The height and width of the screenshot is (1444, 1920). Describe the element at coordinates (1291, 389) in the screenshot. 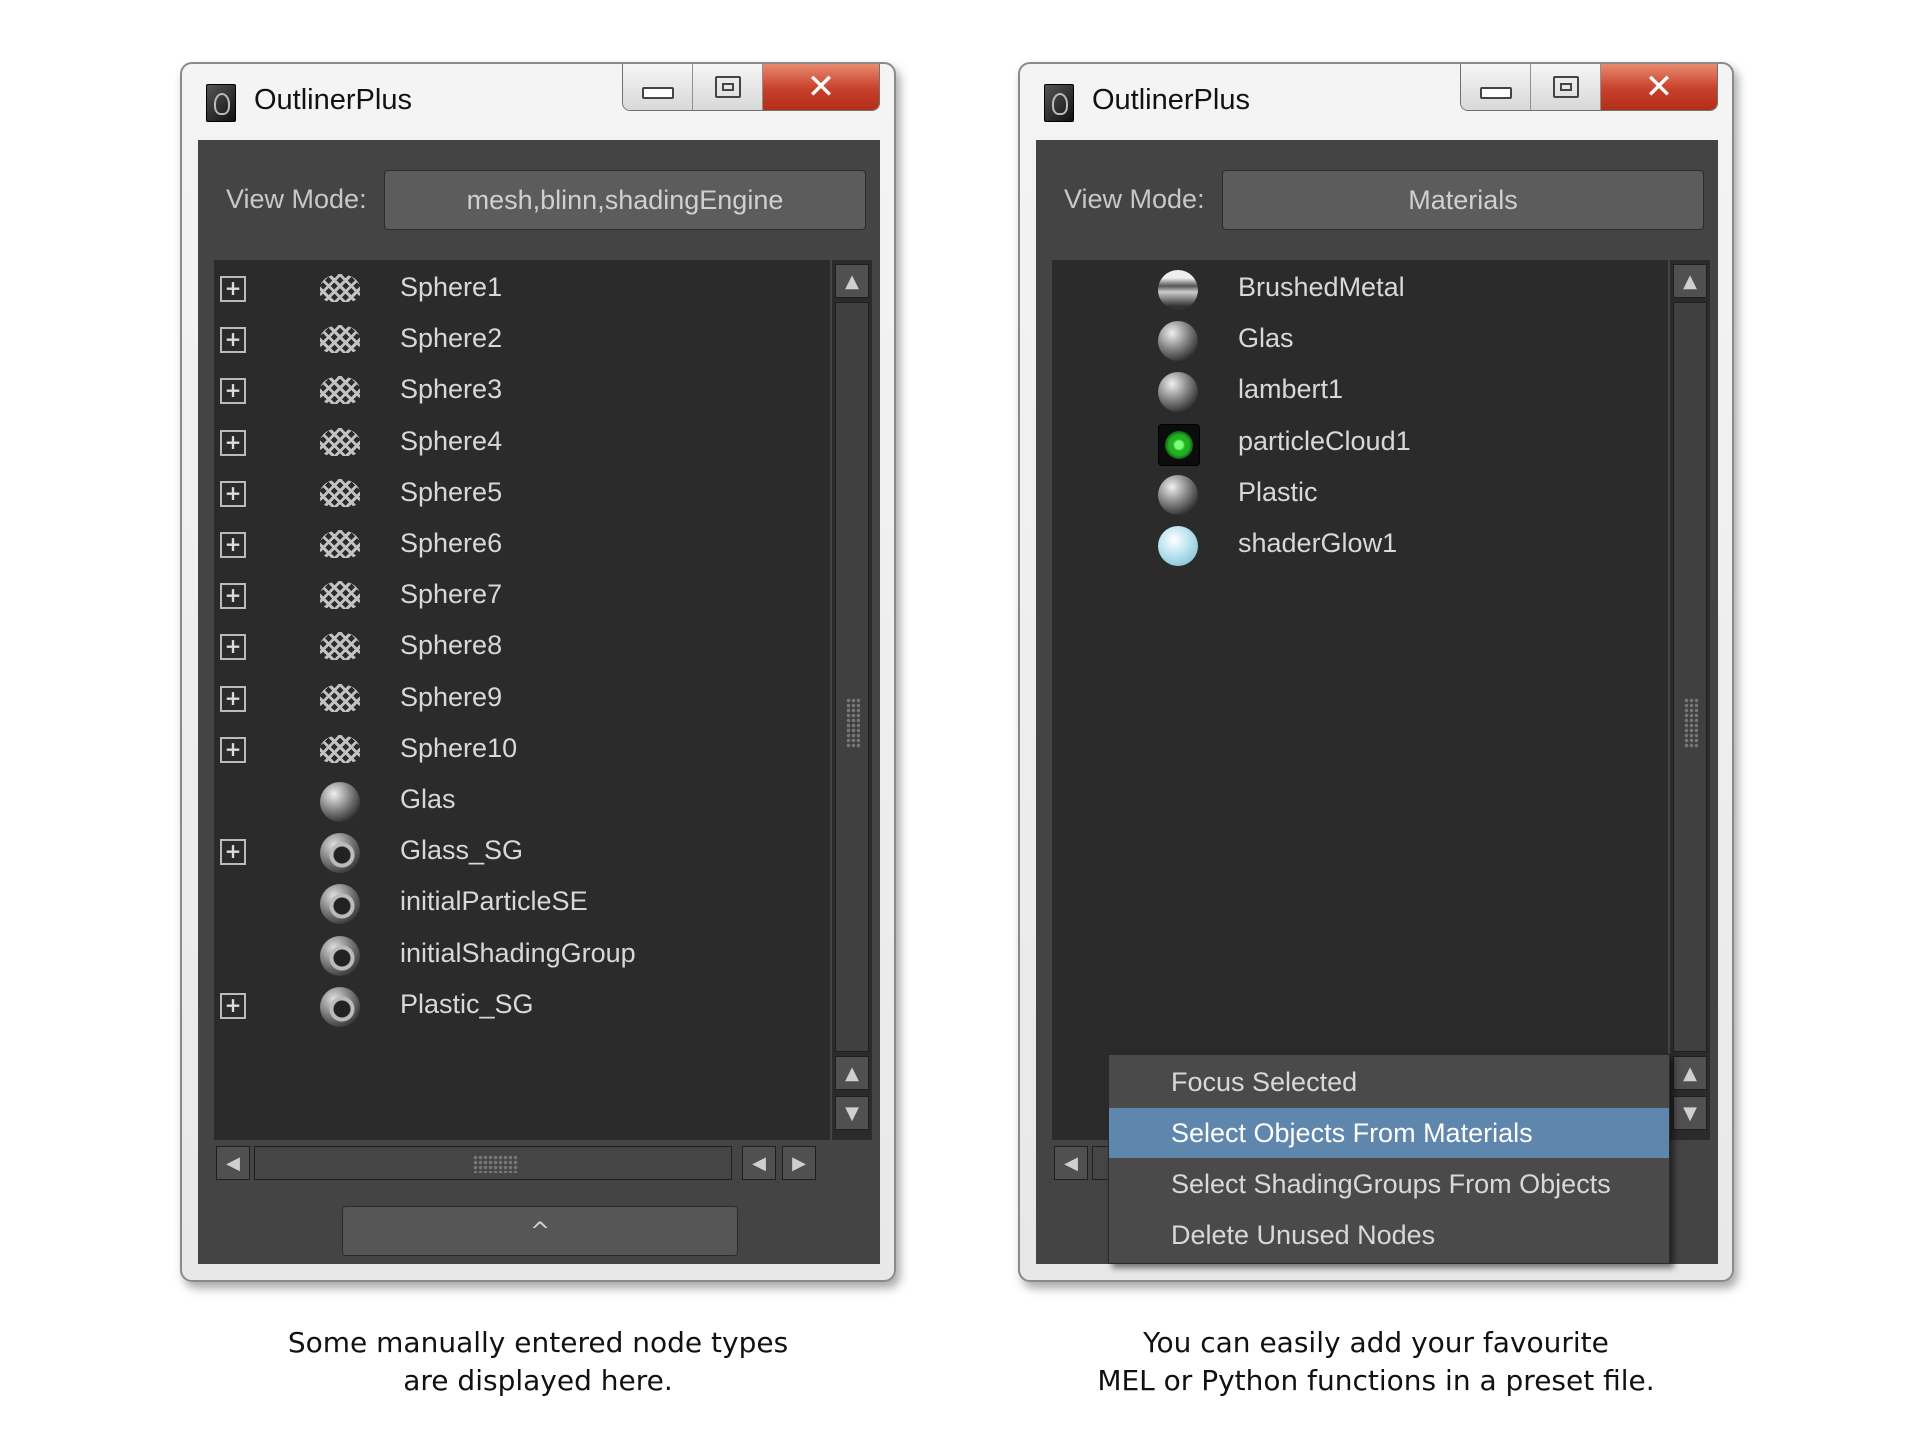

I see `list-item-label: lambert1` at that location.